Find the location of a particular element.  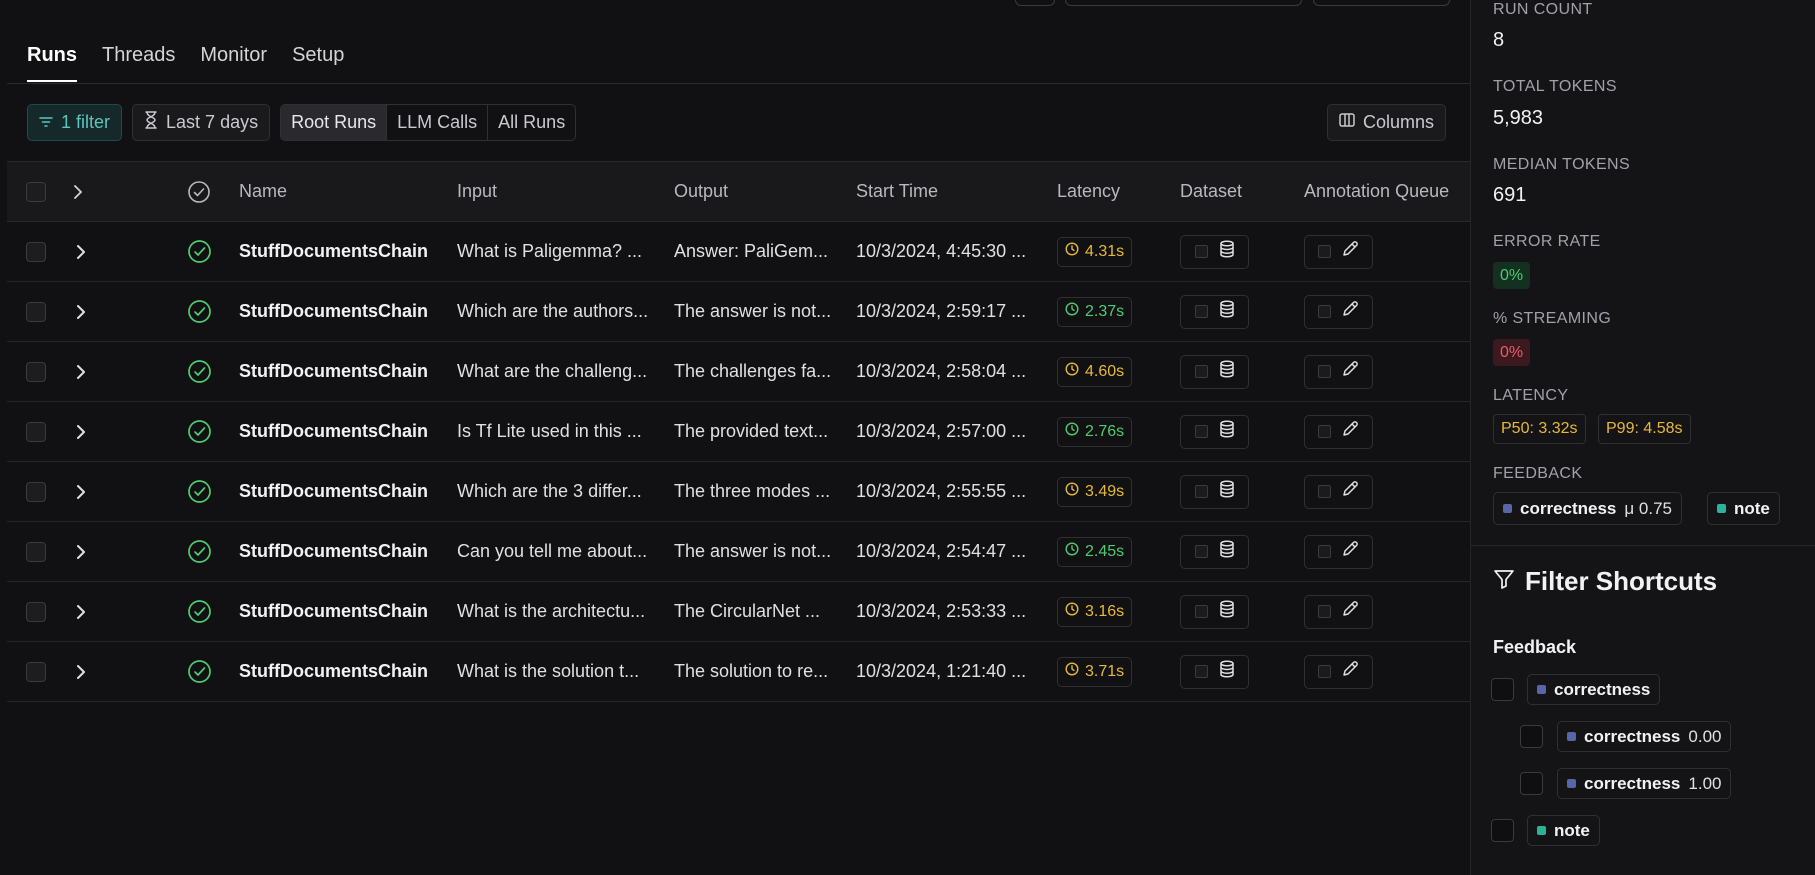

shortcut-correctness-pill: correctness is located at coordinates (1594, 689).